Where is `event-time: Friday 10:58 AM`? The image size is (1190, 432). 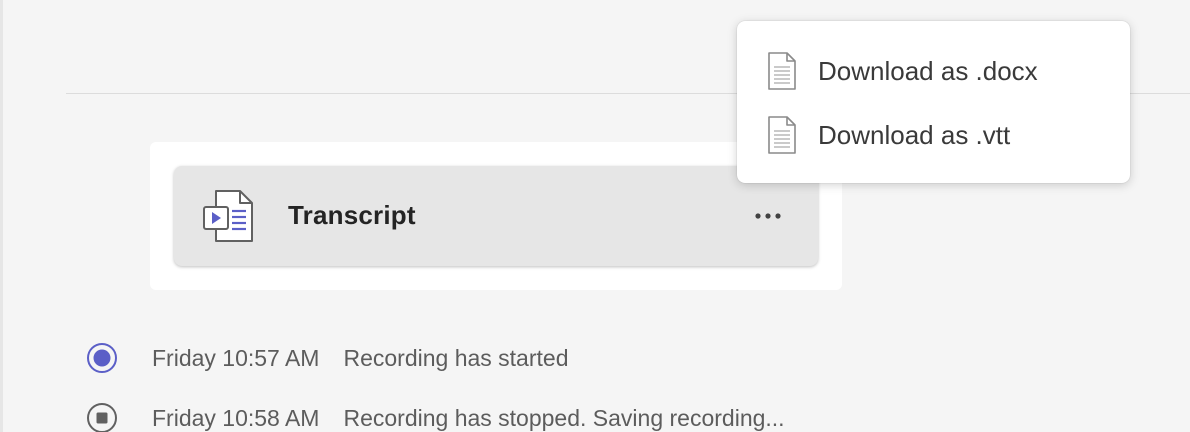
event-time: Friday 10:58 AM is located at coordinates (236, 417).